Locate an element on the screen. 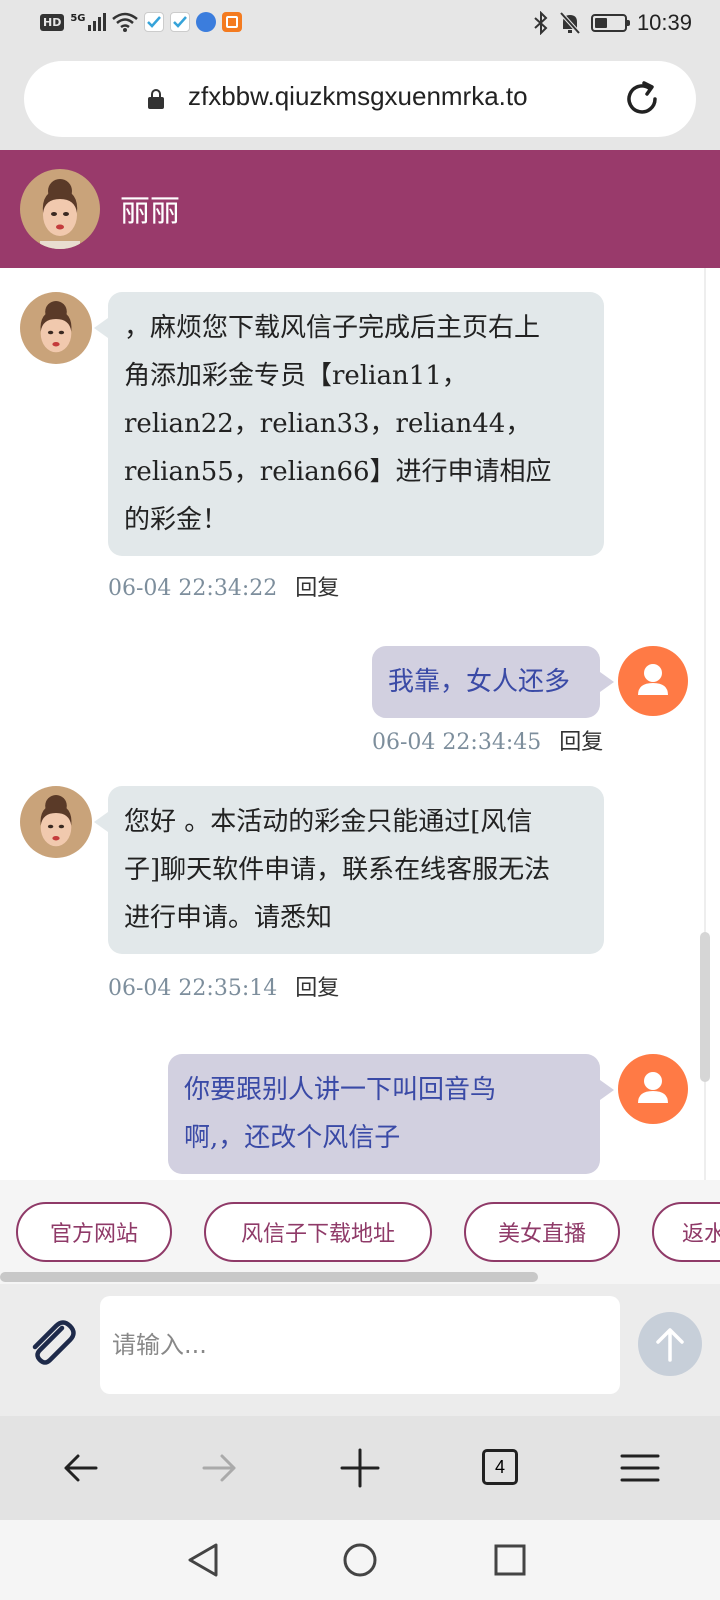  message-meta: 06-04 22:34:45 回复 is located at coordinates (487, 740).